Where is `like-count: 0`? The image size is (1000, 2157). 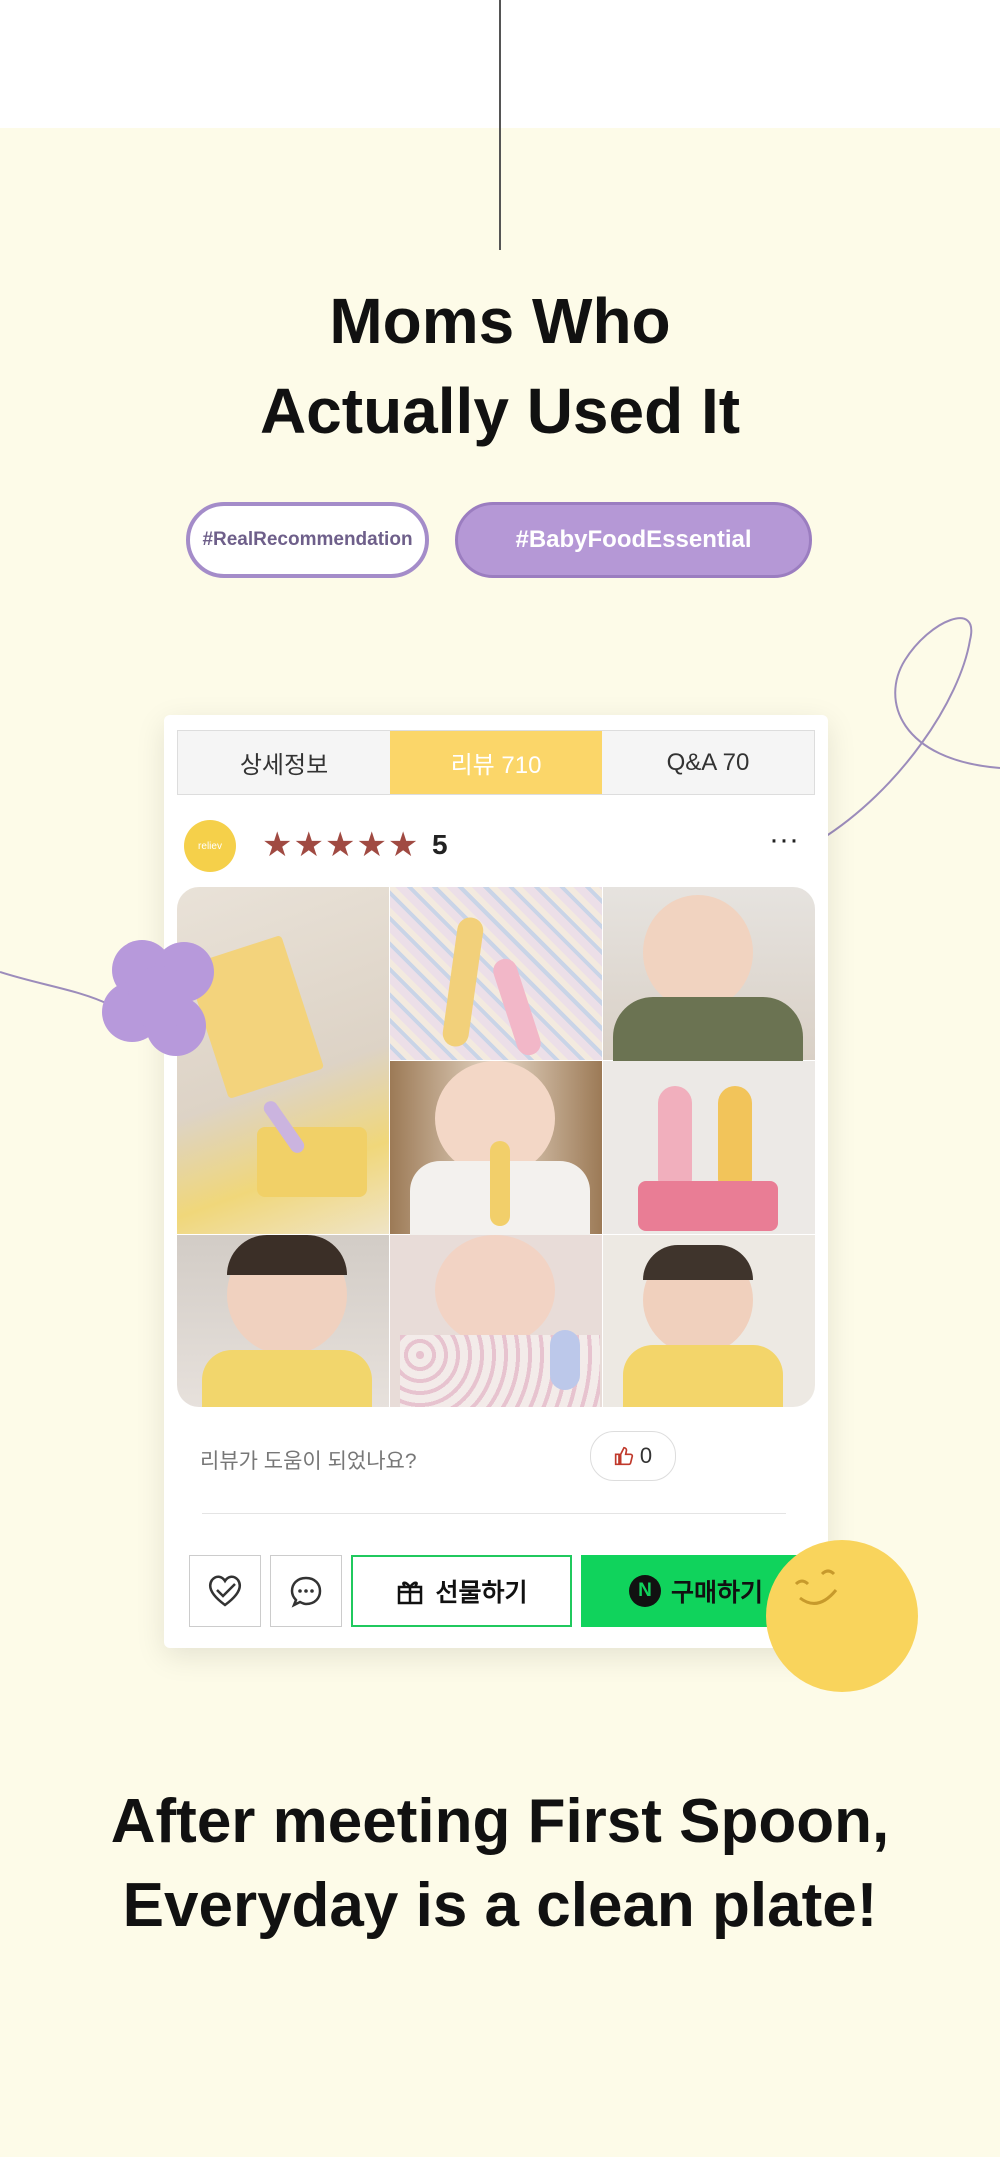 like-count: 0 is located at coordinates (646, 1455).